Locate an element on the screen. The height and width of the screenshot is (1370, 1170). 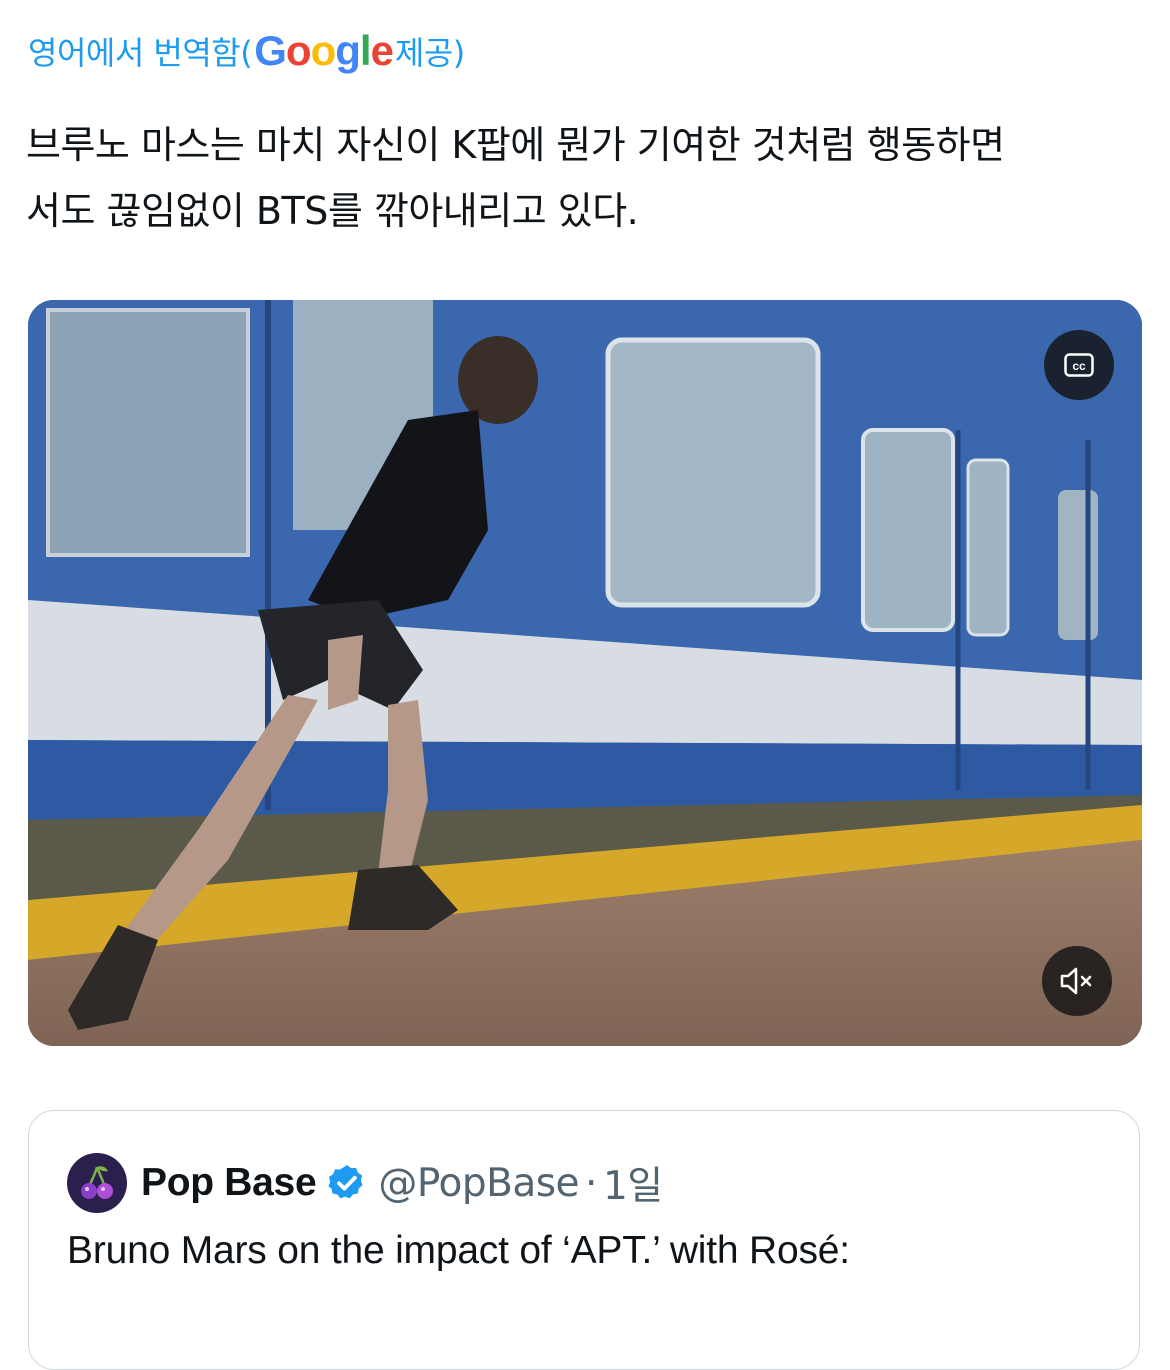
svg-text: cc is located at coordinates (1079, 366).